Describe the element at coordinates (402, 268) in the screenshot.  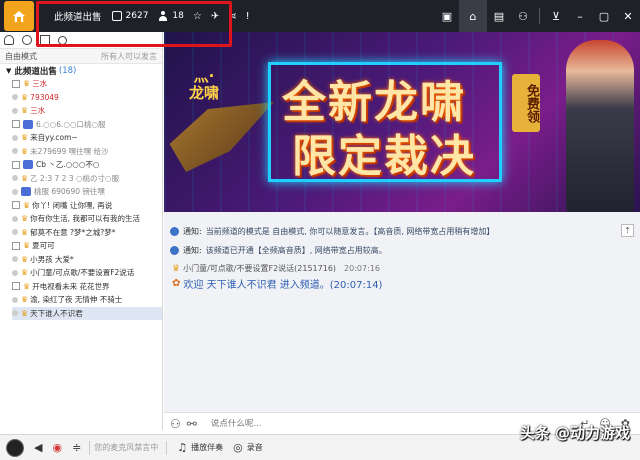
I see `message-header: ♛ 小门童/可点歌/不要设置F2说话(2151716) 20:07:16` at that location.